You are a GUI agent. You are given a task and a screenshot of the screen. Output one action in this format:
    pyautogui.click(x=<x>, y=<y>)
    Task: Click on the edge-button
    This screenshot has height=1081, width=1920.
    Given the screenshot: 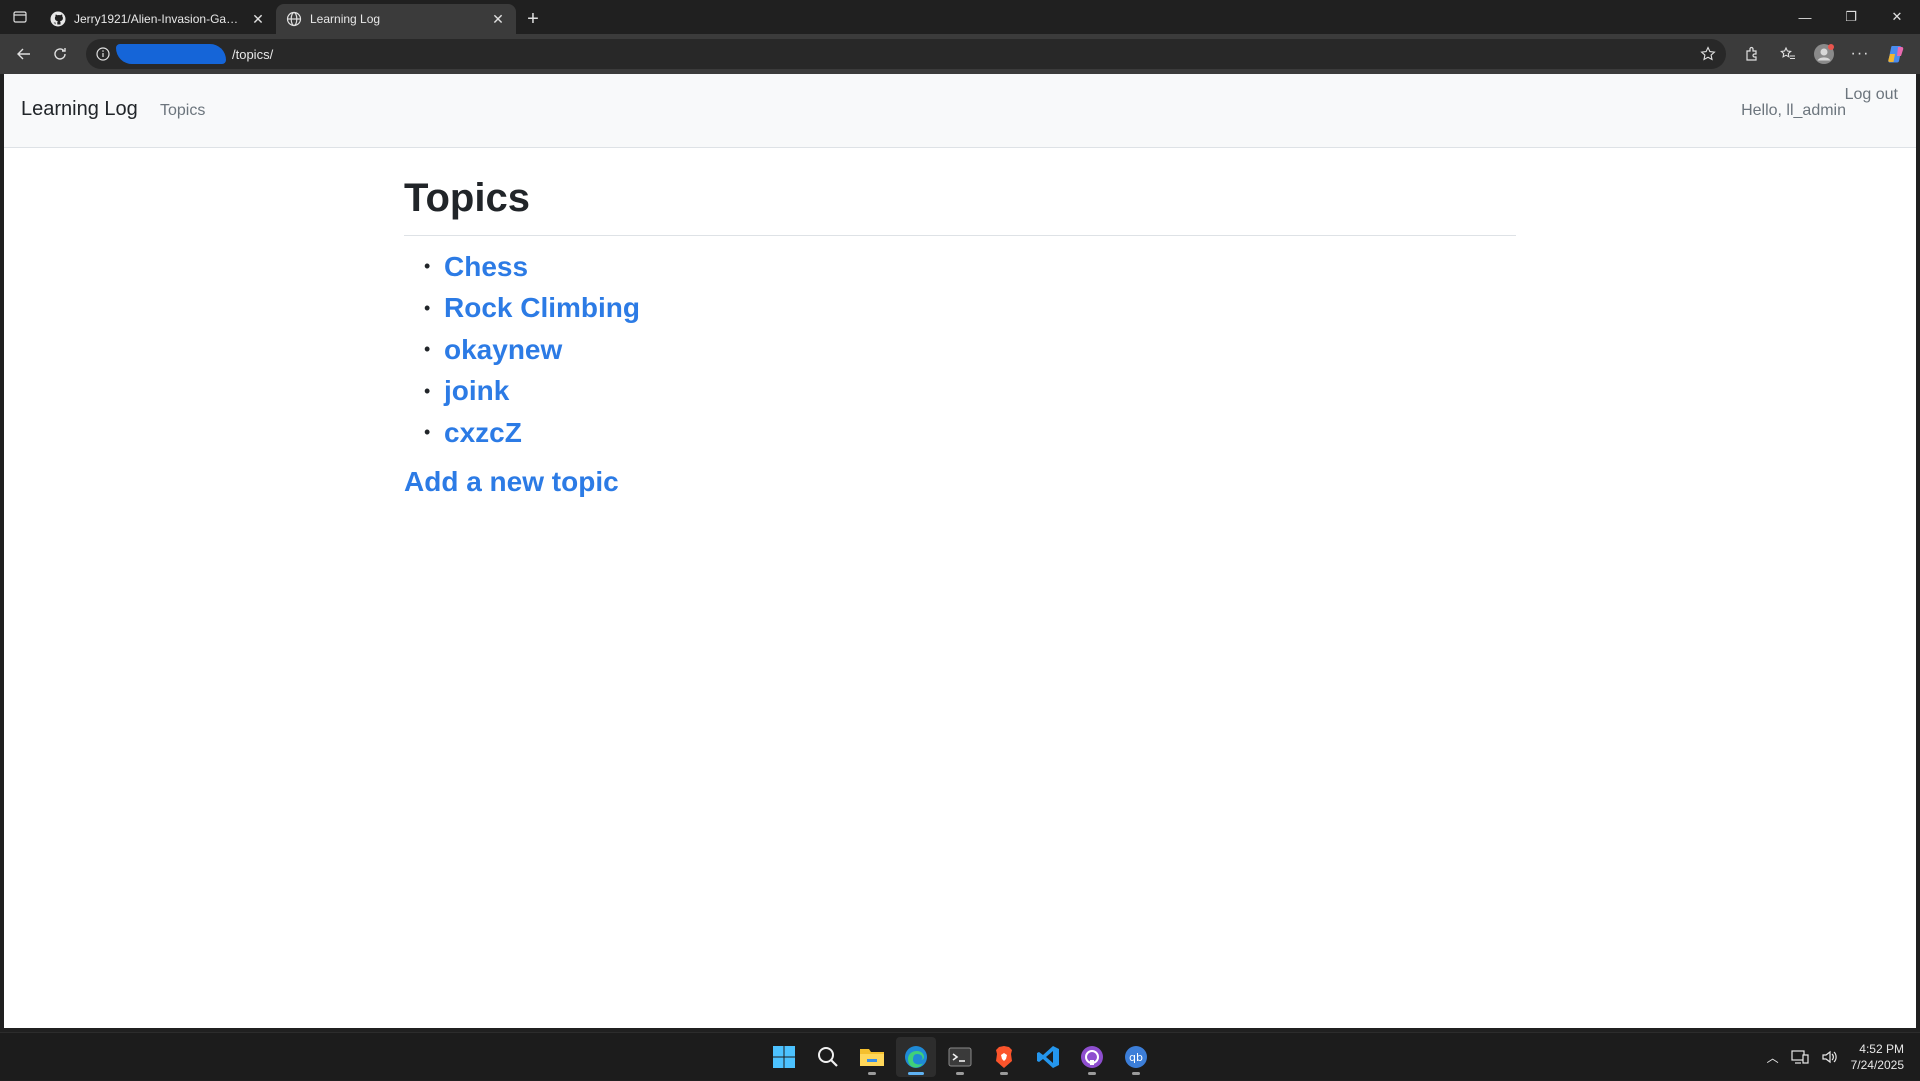 What is the action you would take?
    pyautogui.click(x=916, y=1057)
    